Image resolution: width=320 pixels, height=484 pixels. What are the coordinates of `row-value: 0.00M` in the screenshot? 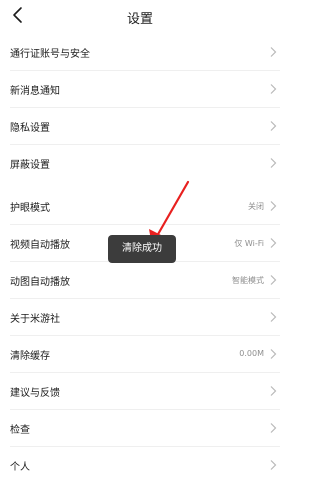 It's located at (251, 353).